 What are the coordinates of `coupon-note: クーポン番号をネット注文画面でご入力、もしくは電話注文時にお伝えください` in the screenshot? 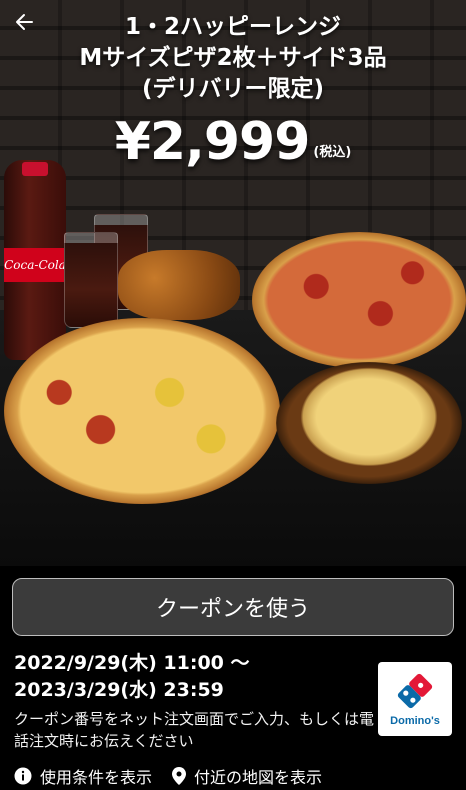 It's located at (194, 730).